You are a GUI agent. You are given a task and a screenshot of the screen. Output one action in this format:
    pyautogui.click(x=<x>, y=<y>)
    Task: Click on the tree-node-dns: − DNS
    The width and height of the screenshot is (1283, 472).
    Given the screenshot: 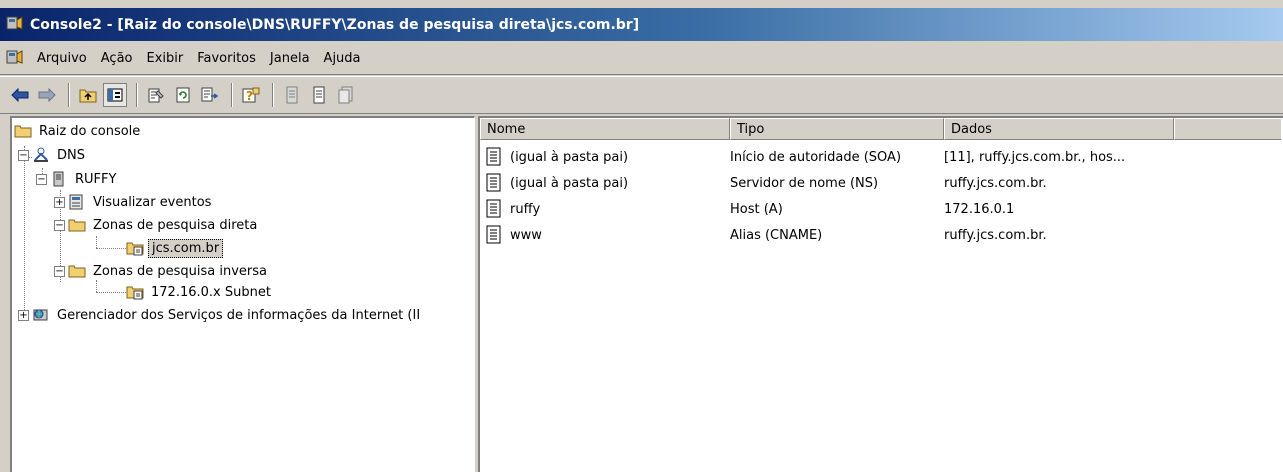 What is the action you would take?
    pyautogui.click(x=53, y=155)
    